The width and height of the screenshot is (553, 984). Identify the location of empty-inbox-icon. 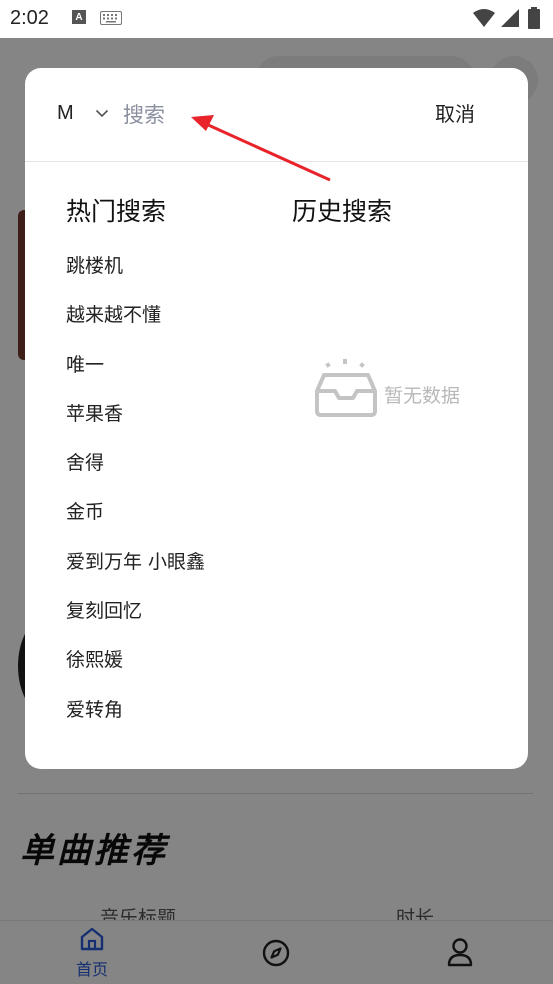
(346, 388).